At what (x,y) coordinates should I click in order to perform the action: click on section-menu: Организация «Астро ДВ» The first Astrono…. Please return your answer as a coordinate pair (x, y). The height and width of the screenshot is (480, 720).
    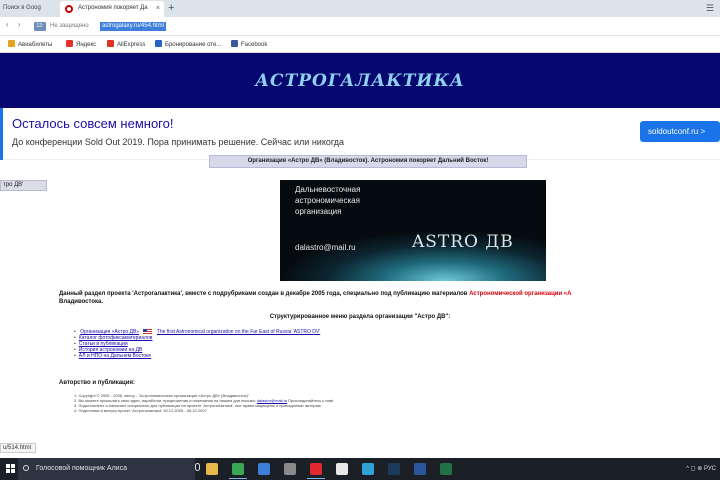
    Looking at the image, I should click on (197, 344).